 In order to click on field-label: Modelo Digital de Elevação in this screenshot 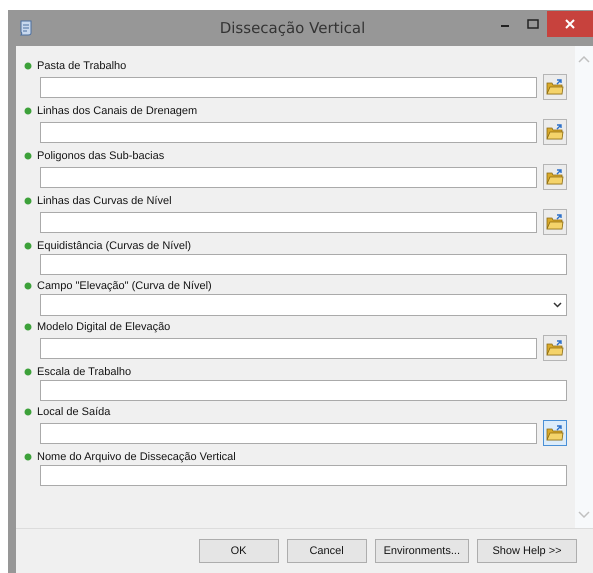, I will do `click(103, 327)`.